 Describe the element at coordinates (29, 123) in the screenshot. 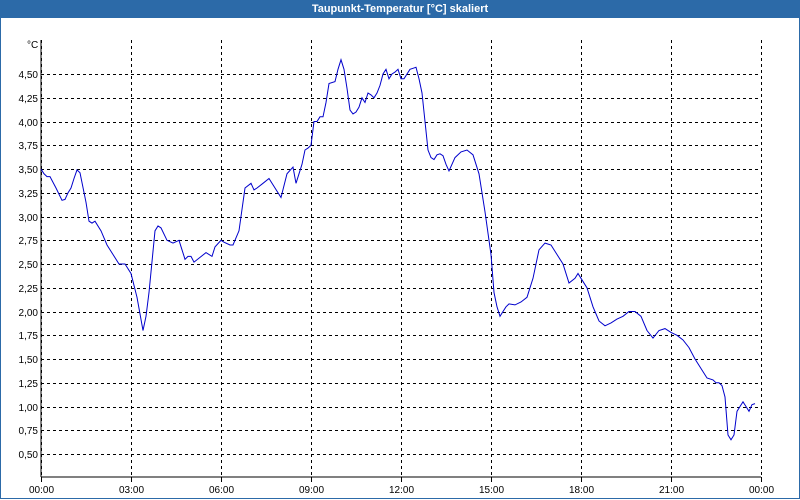

I see `y-tick-label: 4,00` at that location.